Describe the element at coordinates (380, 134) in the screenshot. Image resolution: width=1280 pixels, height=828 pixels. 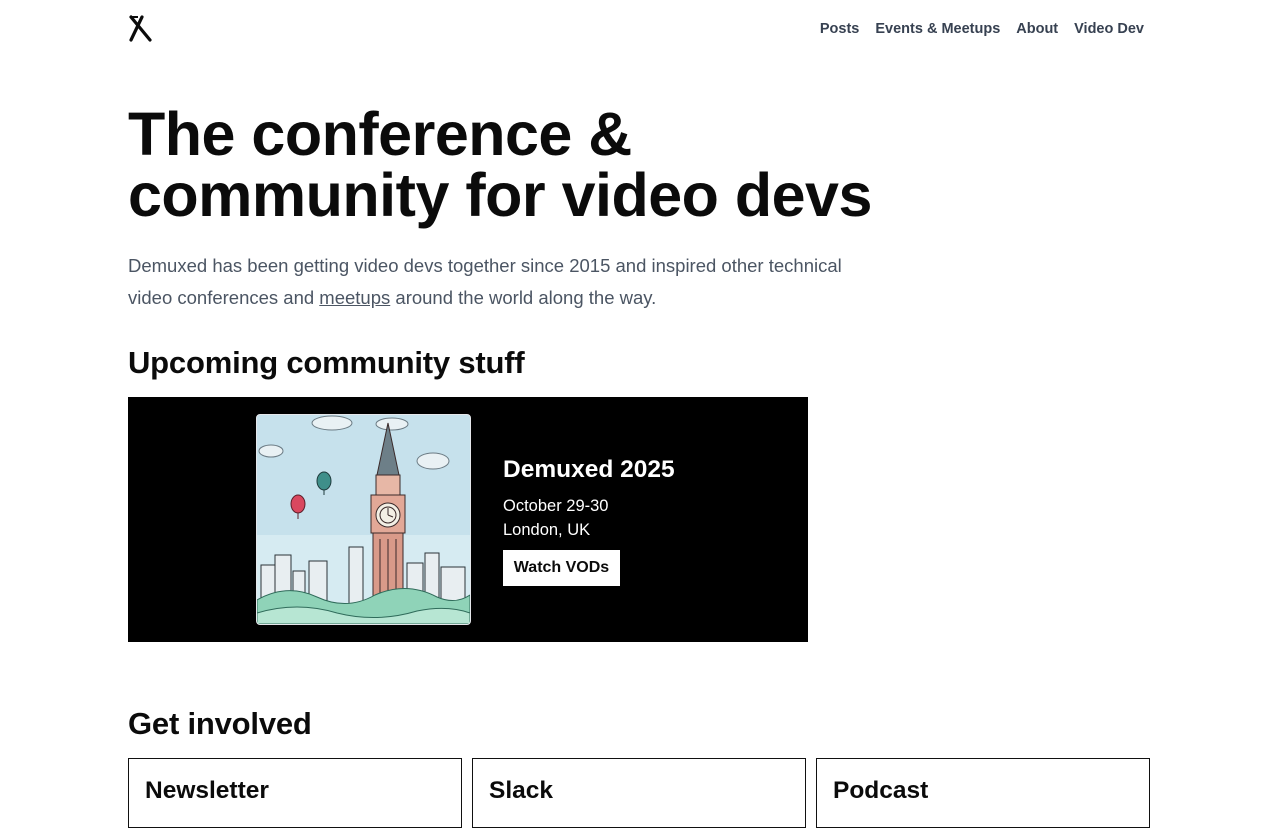
I see `hero-title-line-1: The conference &` at that location.